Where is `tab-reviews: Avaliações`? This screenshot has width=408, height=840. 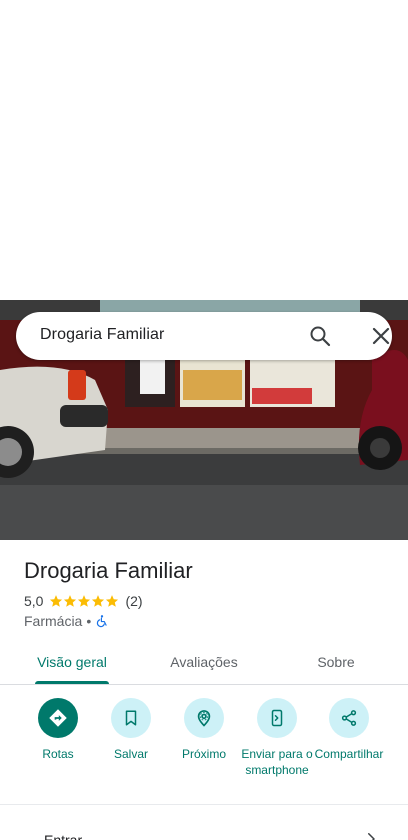 tab-reviews: Avaliações is located at coordinates (204, 662).